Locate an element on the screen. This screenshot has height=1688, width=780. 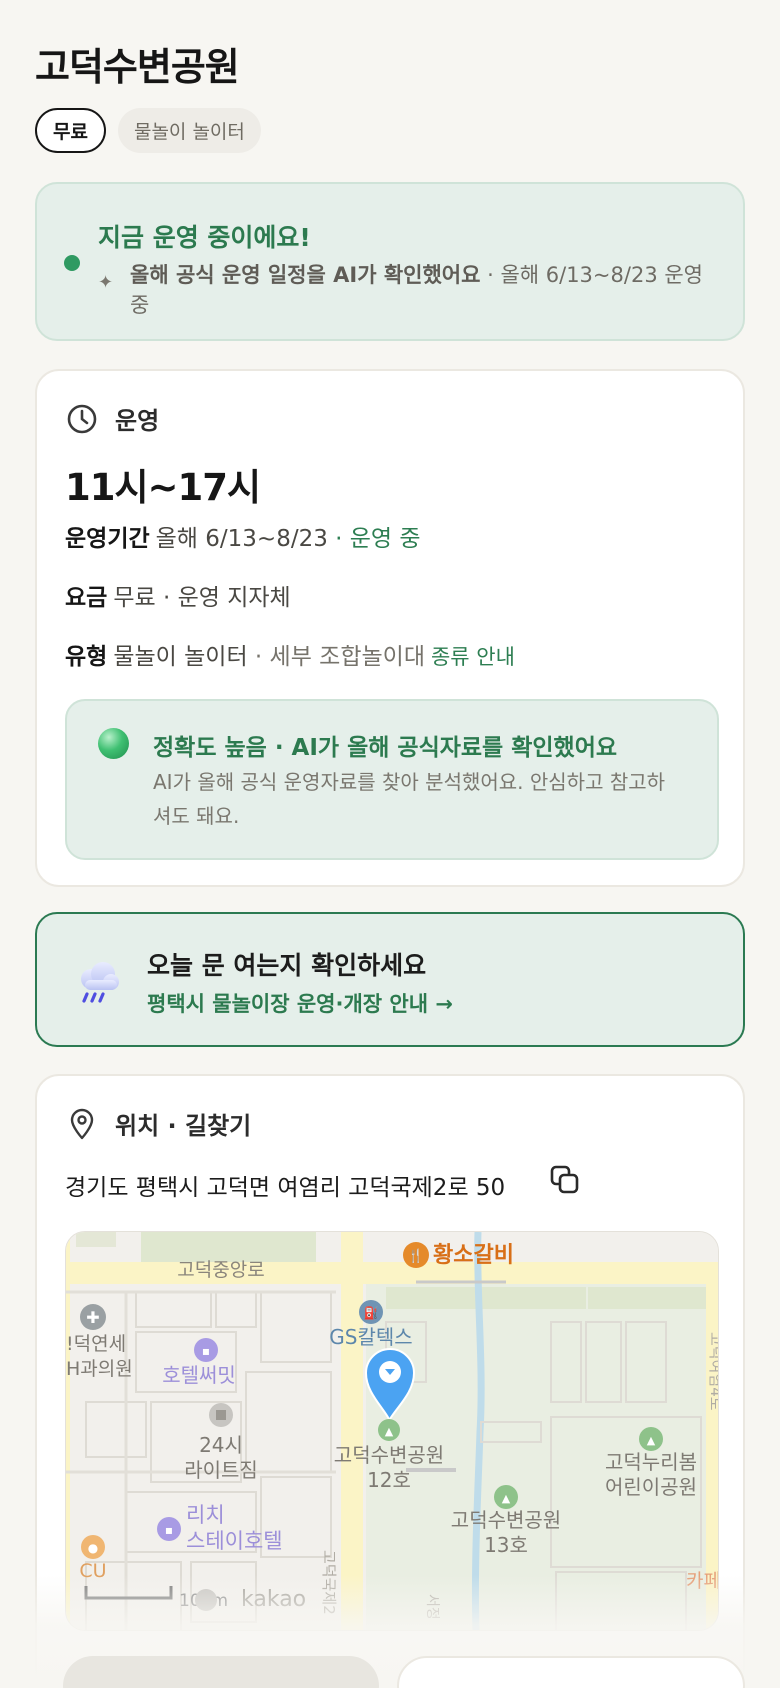
map-label-park-13-1: 고덕수변공원 is located at coordinates (506, 1520).